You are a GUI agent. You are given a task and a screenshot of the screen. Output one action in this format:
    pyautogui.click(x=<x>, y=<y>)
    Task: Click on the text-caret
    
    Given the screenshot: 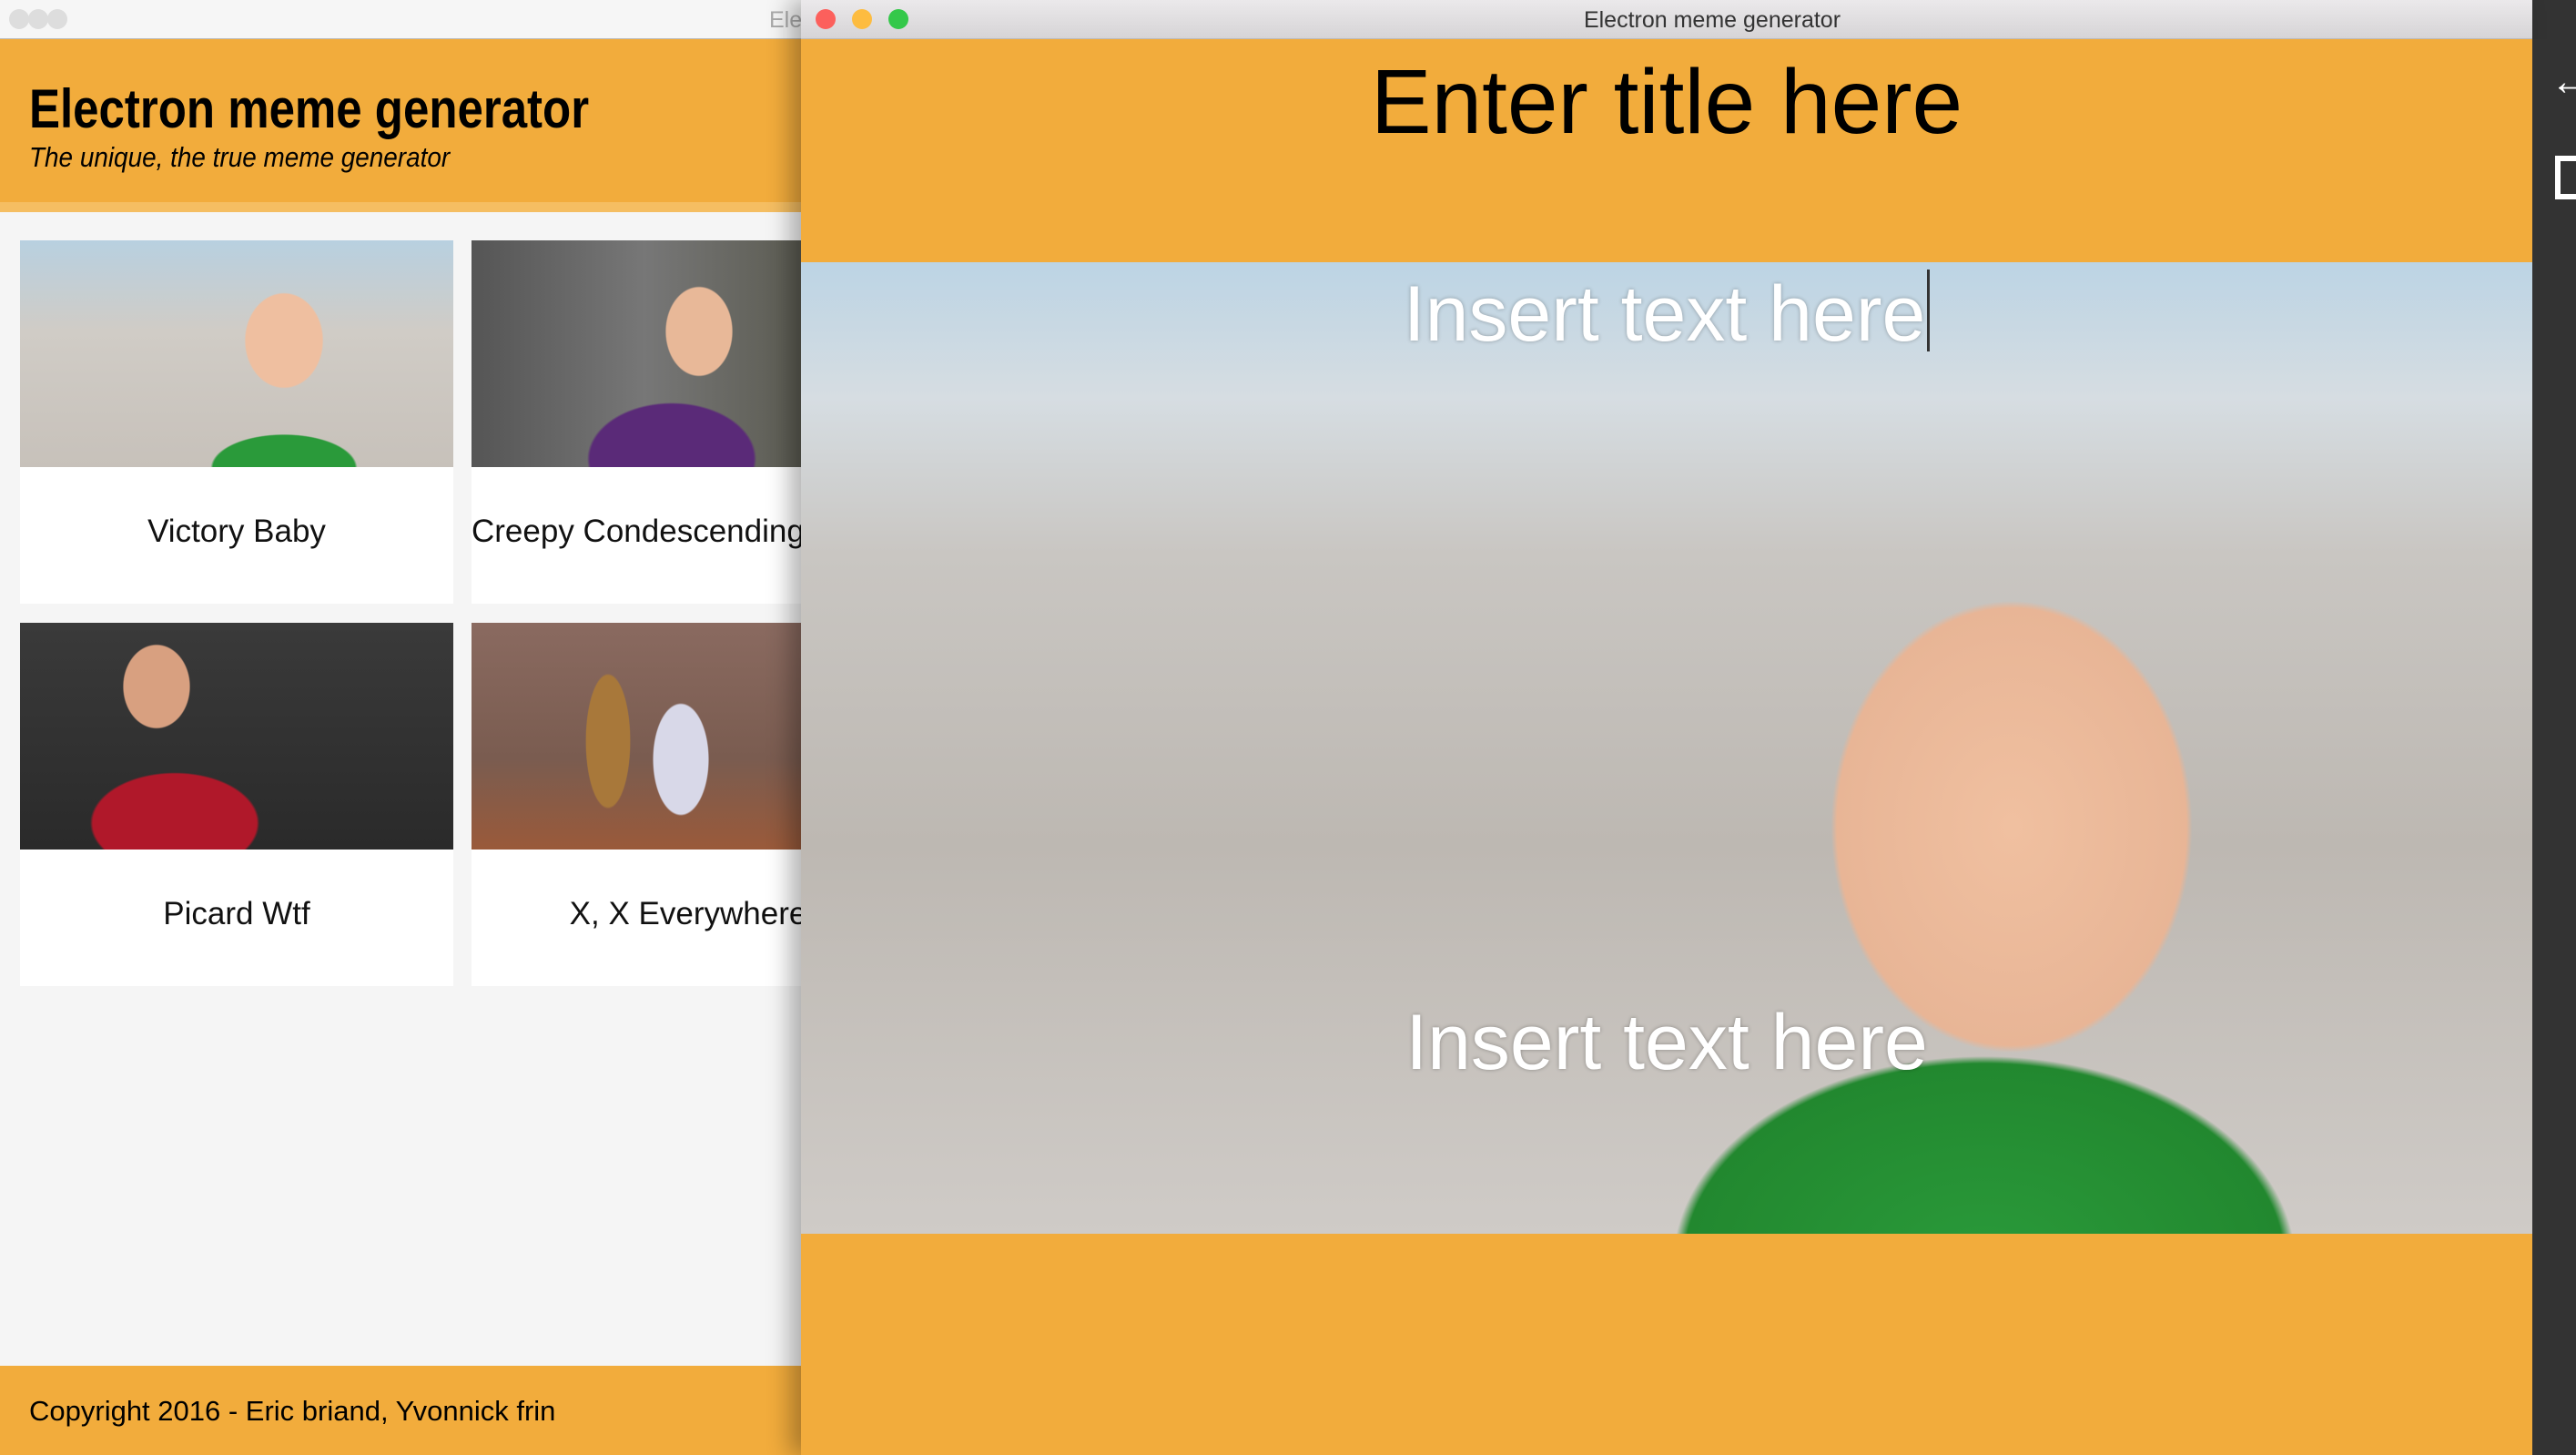 What is the action you would take?
    pyautogui.click(x=1929, y=311)
    